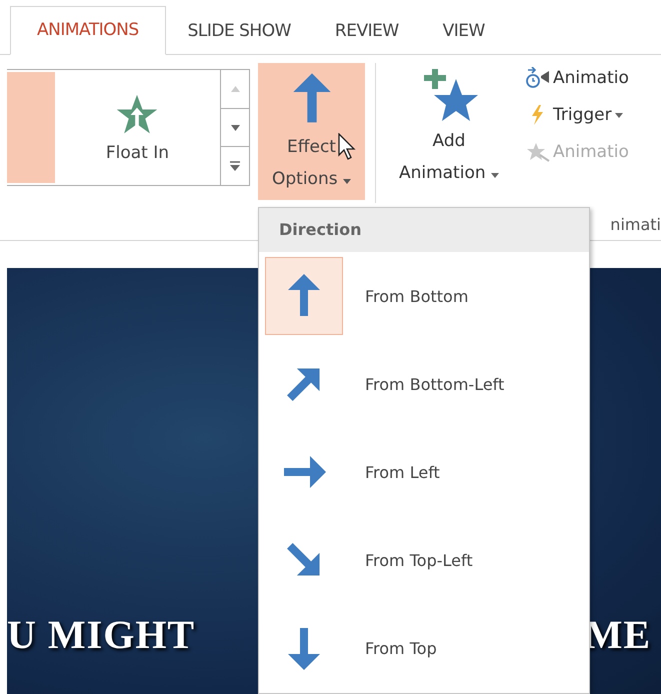 The width and height of the screenshot is (661, 694). What do you see at coordinates (235, 127) in the screenshot?
I see `scroll-down-icon` at bounding box center [235, 127].